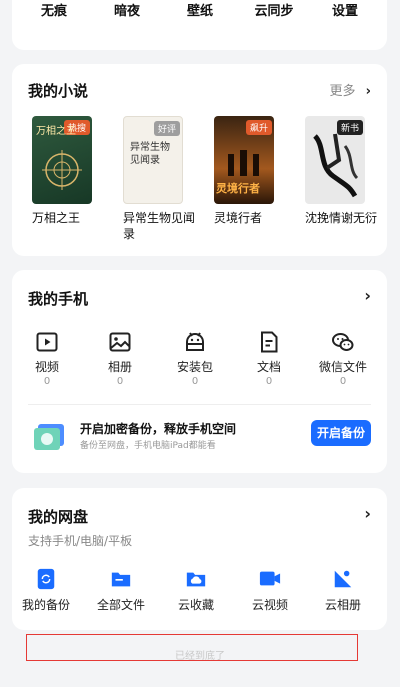 Image resolution: width=400 pixels, height=687 pixels. Describe the element at coordinates (121, 579) in the screenshot. I see `folder-icon` at that location.